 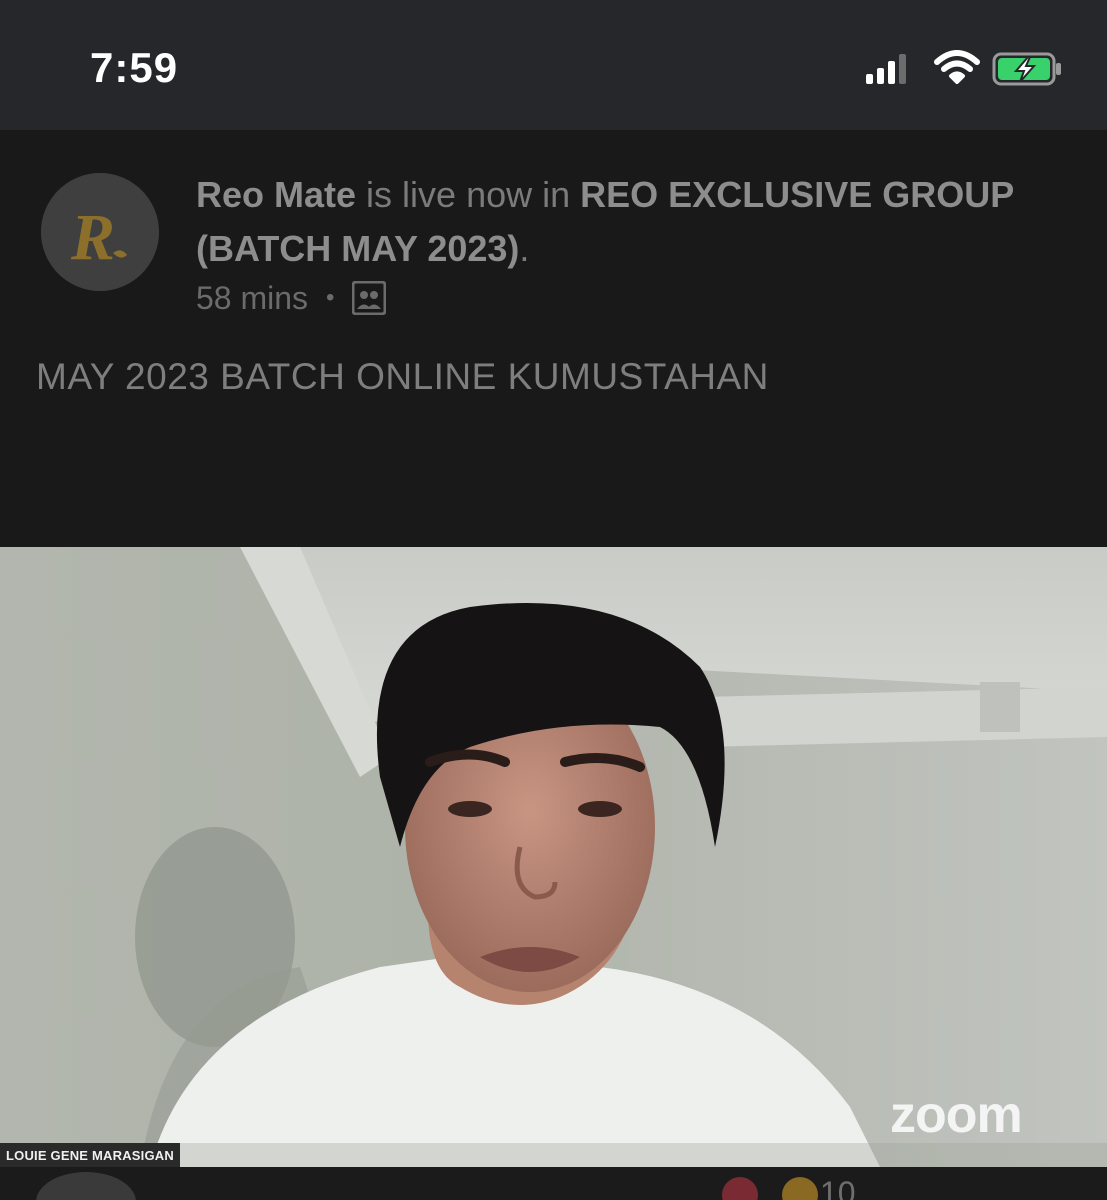 I want to click on post-meta: 58 mins •, so click(x=291, y=298).